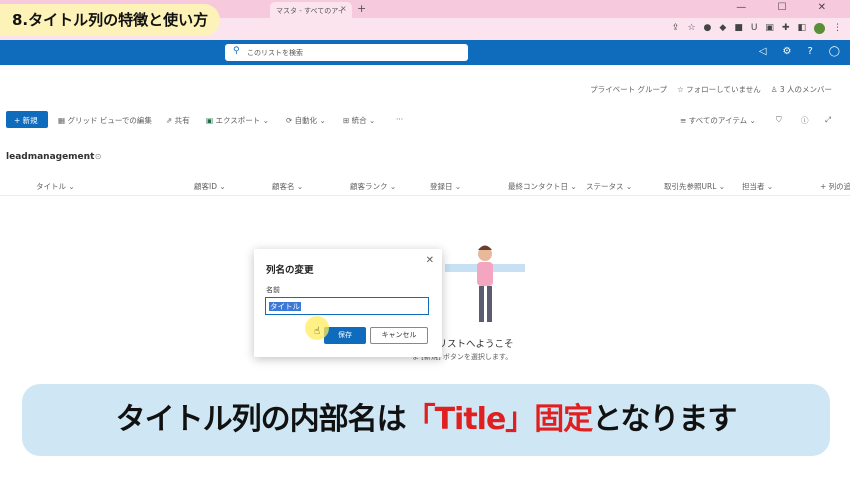  Describe the element at coordinates (754, 28) in the screenshot. I see `extension-icon: U` at that location.